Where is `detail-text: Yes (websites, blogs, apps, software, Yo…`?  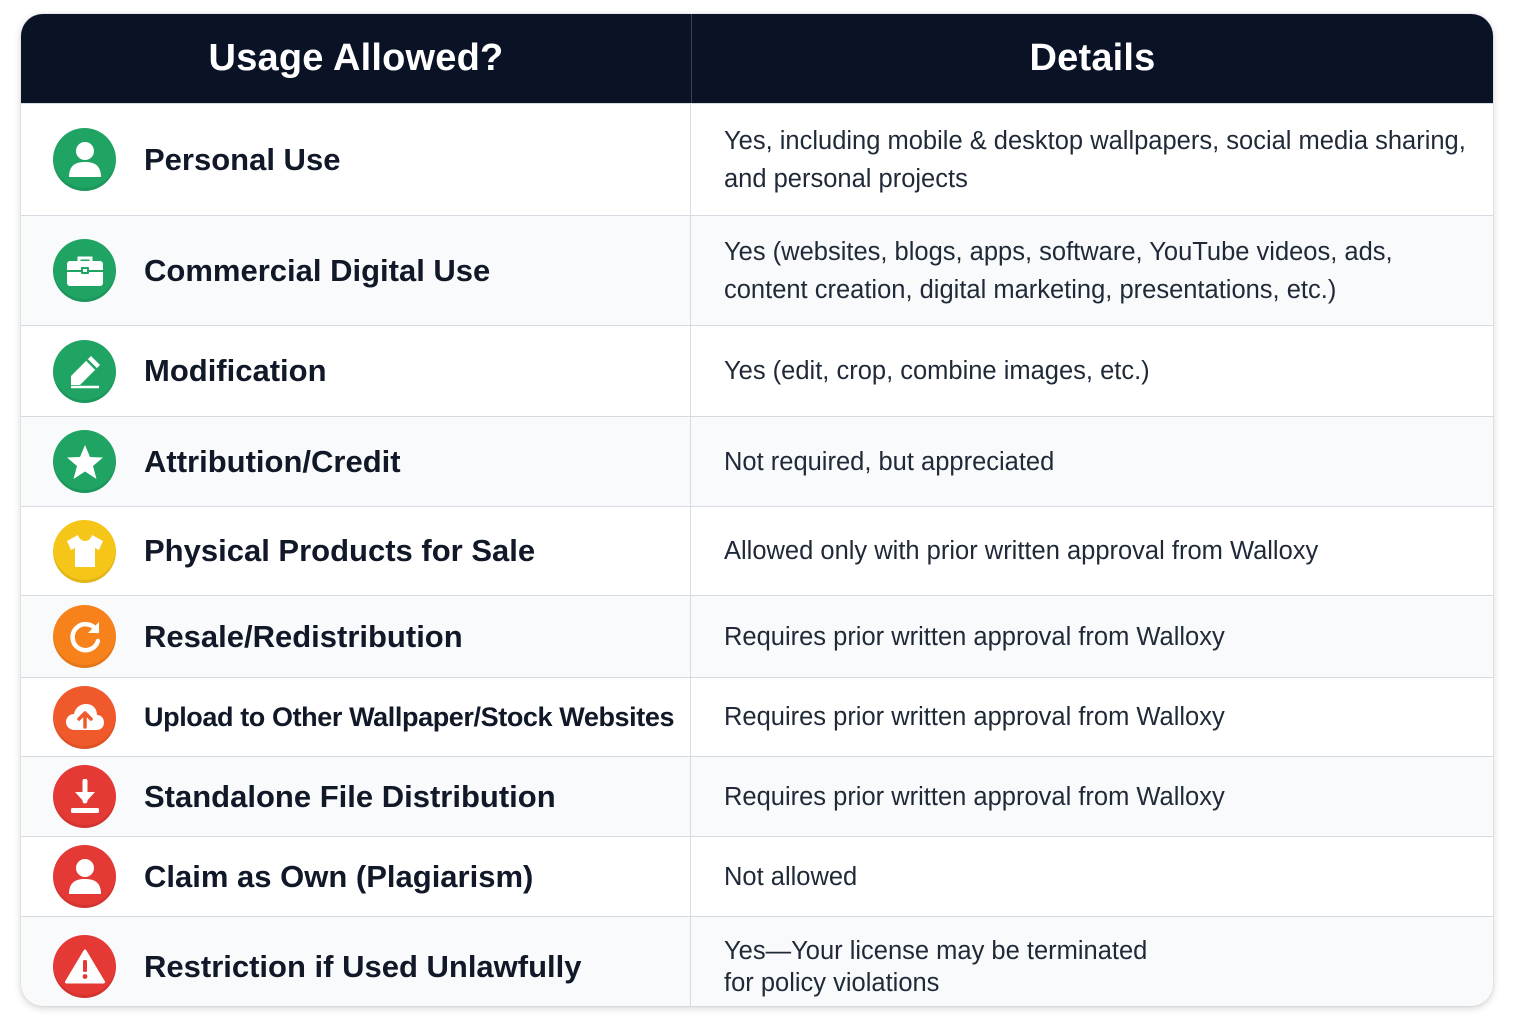 detail-text: Yes (websites, blogs, apps, software, Yo… is located at coordinates (1058, 270).